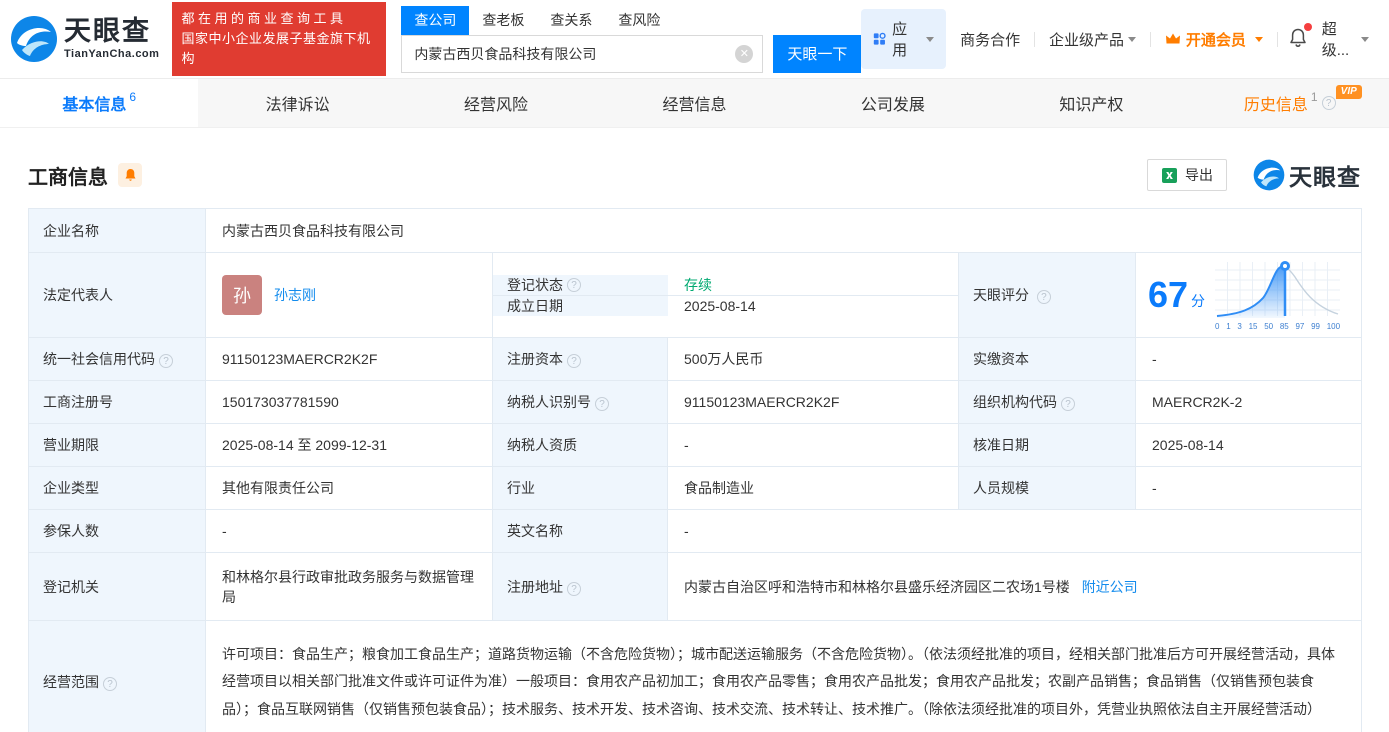  Describe the element at coordinates (582, 53) in the screenshot. I see `search-input` at that location.